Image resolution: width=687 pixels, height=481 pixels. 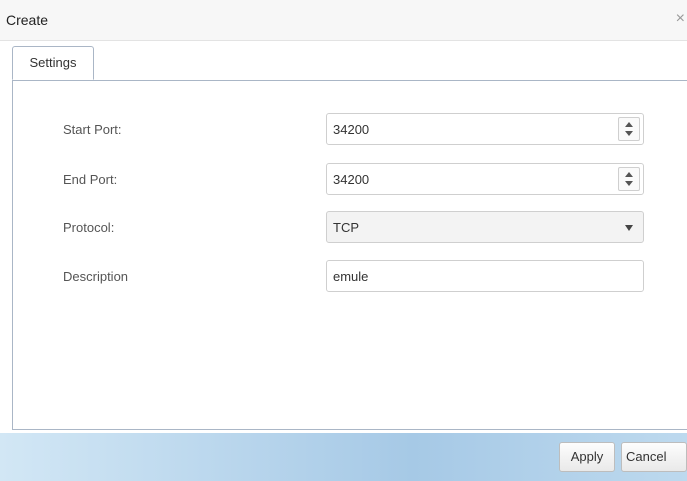 What do you see at coordinates (351, 179) in the screenshot?
I see `end-port-value: 34200` at bounding box center [351, 179].